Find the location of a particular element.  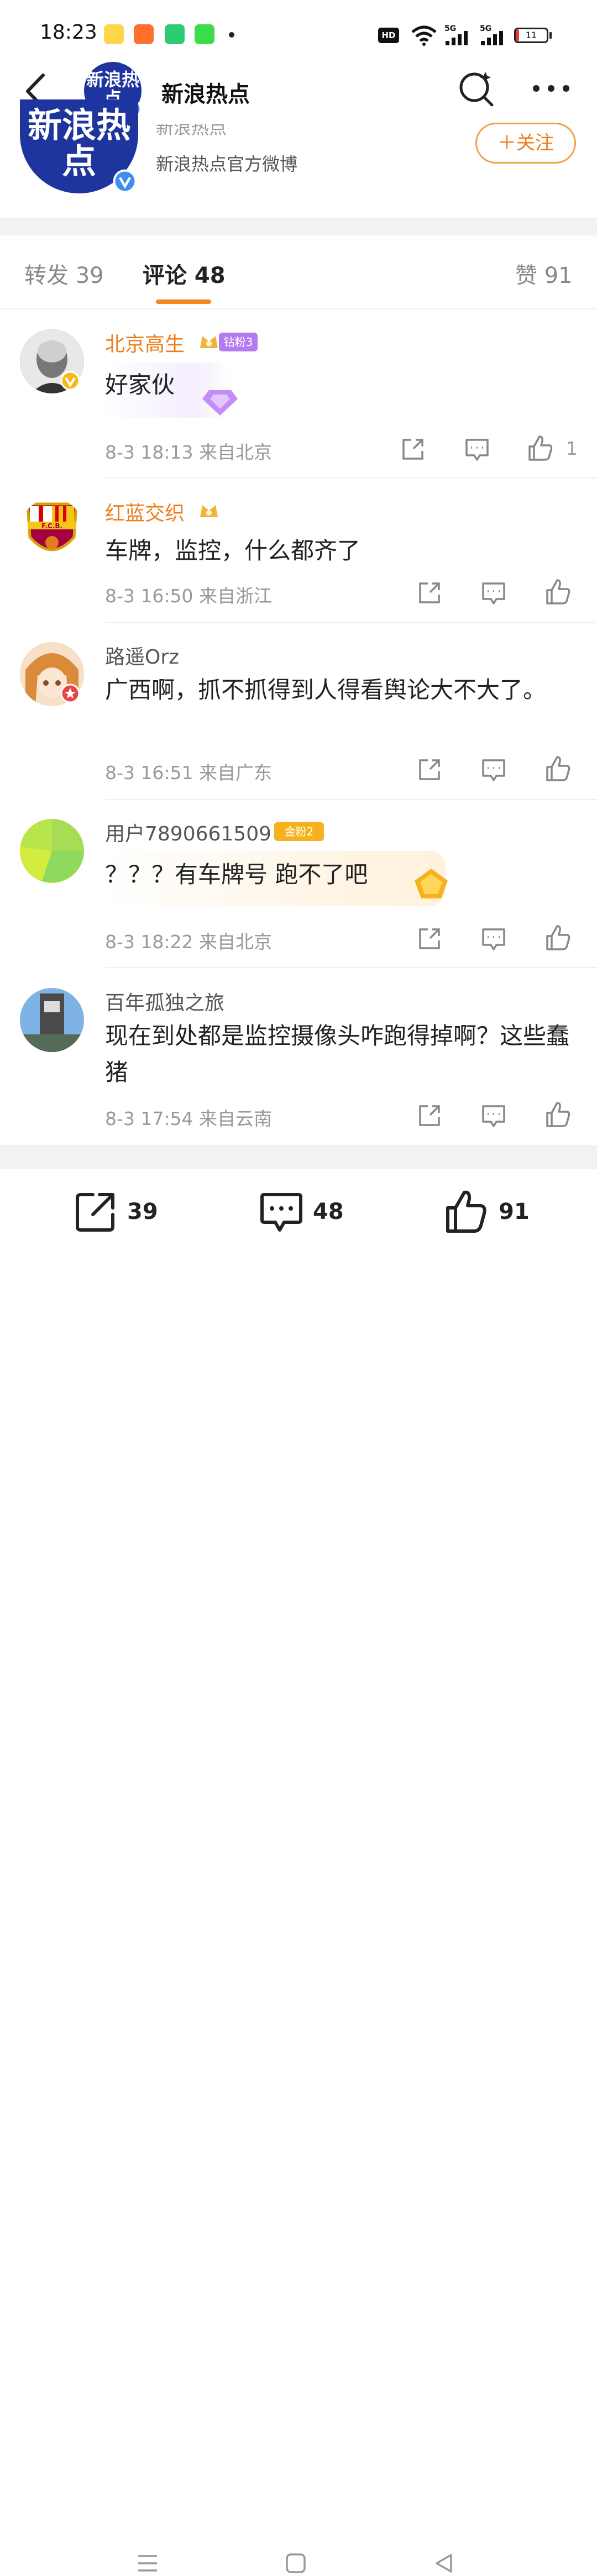

diamond-decoration-icon is located at coordinates (220, 403).